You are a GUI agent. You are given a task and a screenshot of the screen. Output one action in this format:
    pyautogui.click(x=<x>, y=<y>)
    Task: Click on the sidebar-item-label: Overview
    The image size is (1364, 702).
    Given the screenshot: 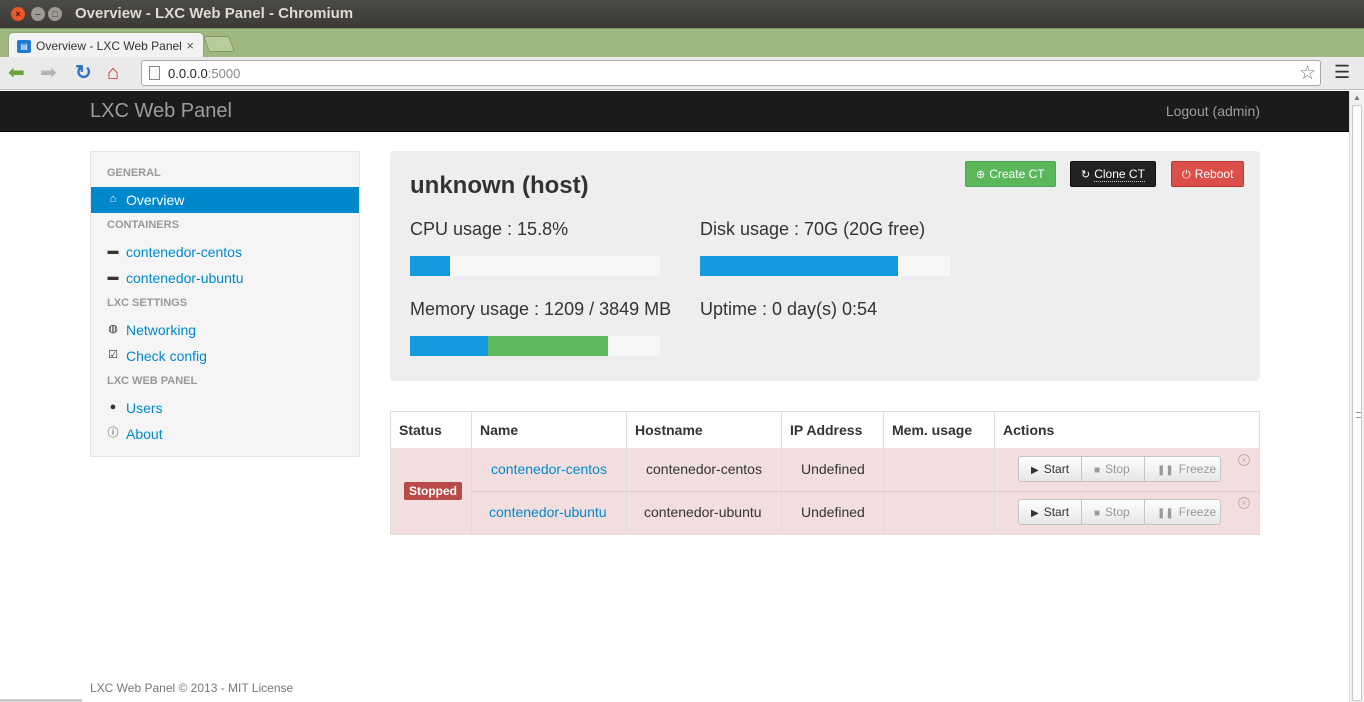 What is the action you would take?
    pyautogui.click(x=155, y=200)
    